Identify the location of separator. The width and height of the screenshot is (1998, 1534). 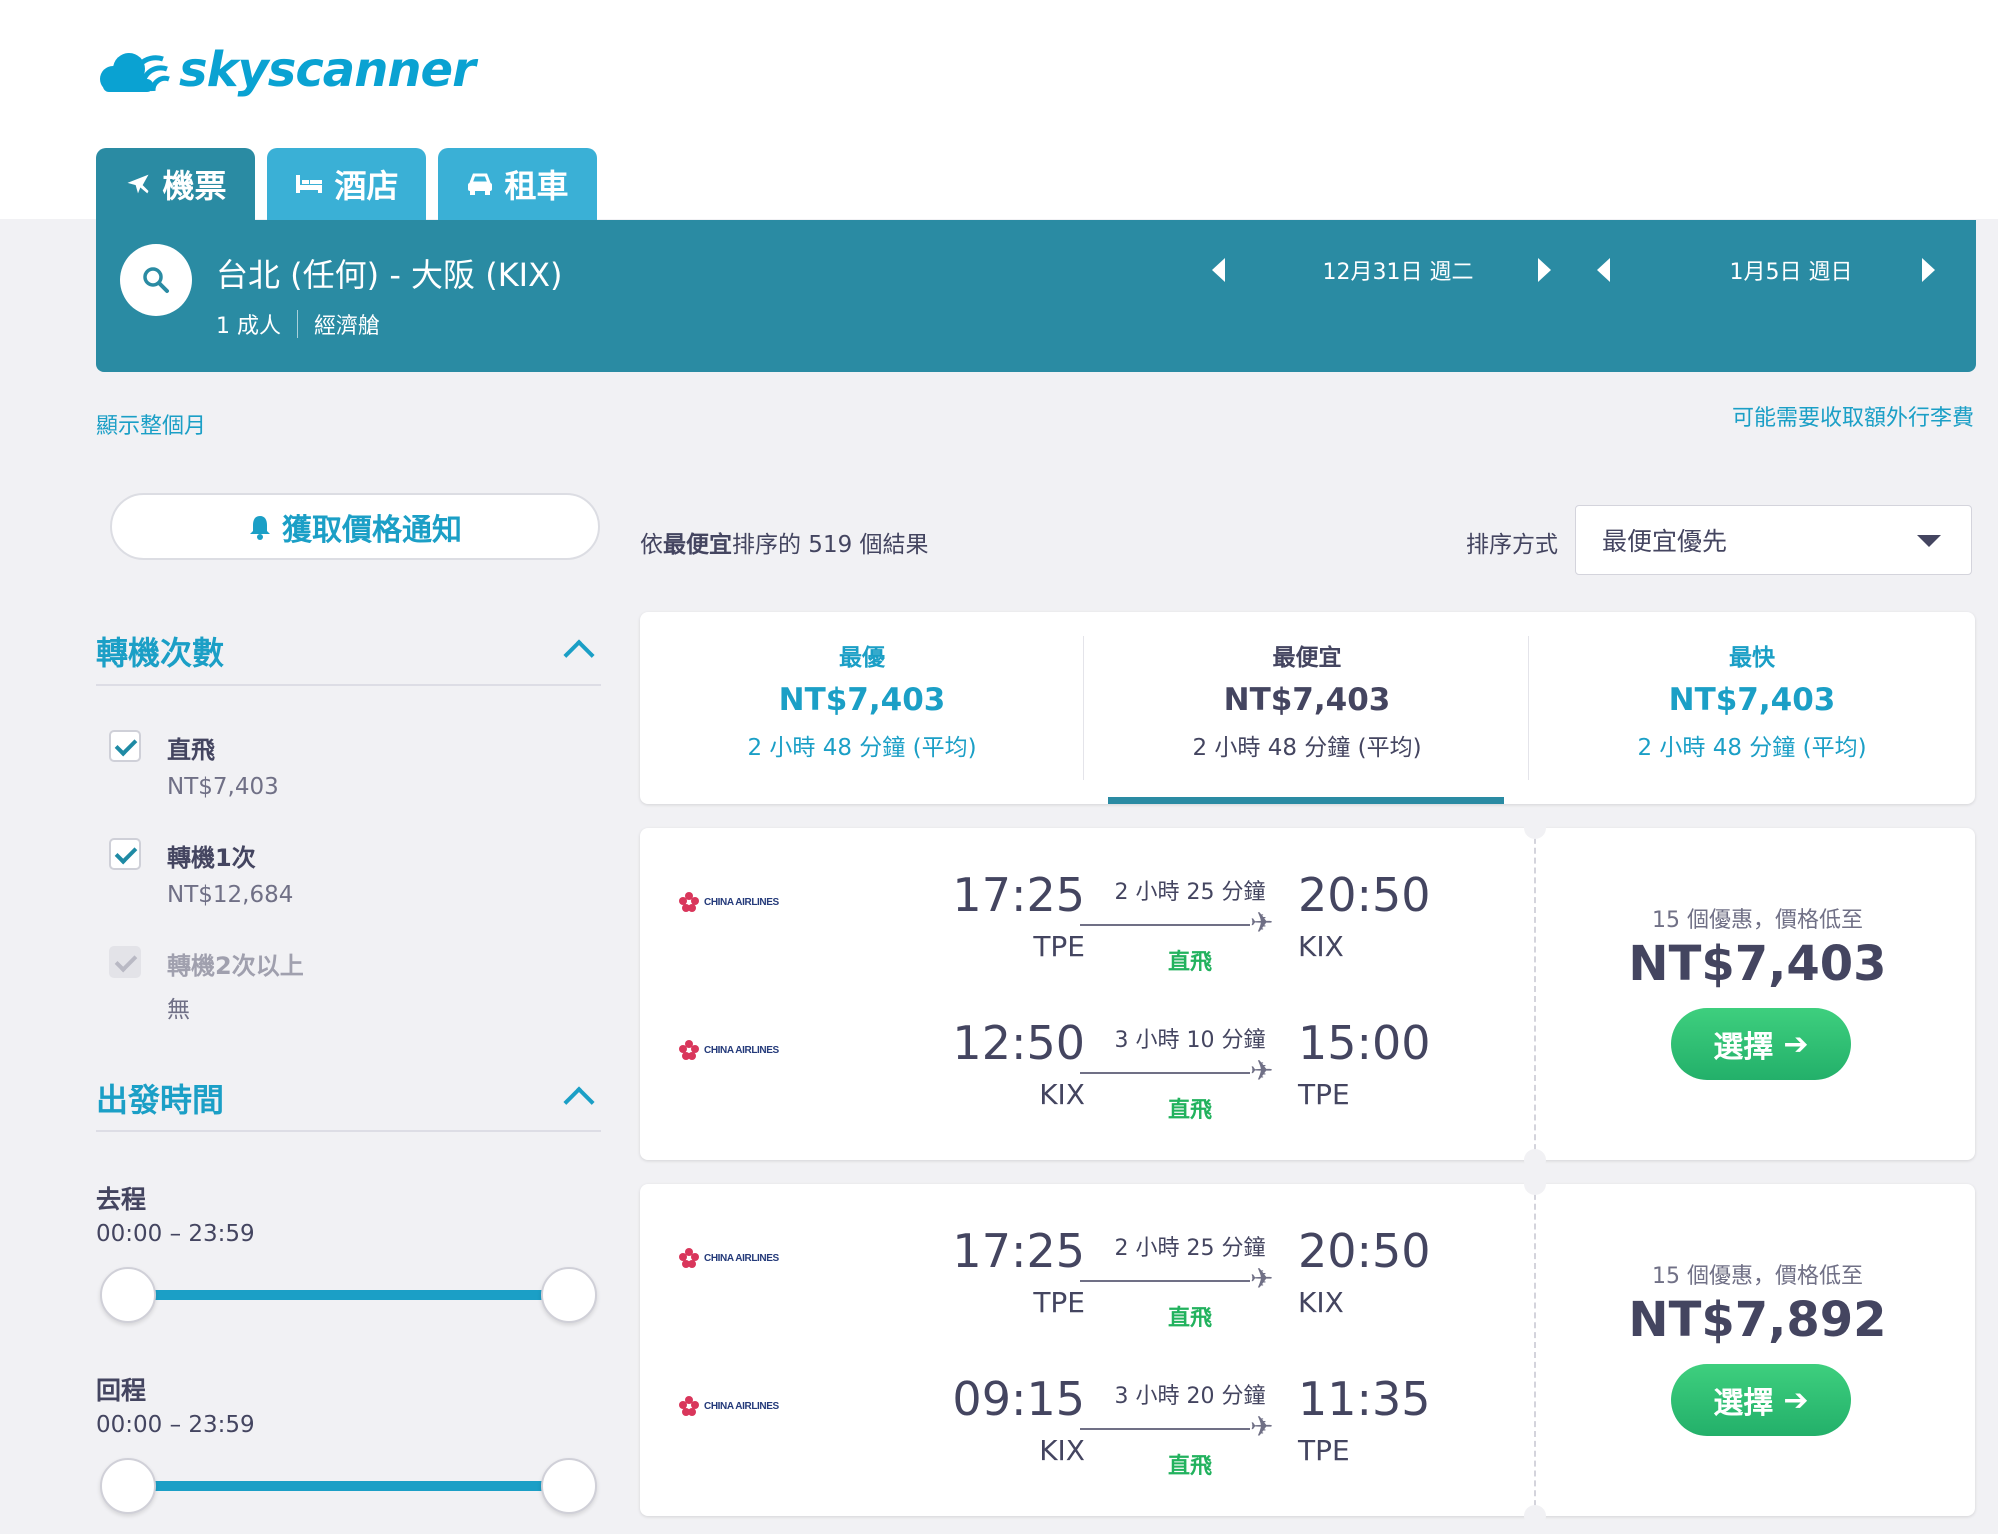
(297, 324).